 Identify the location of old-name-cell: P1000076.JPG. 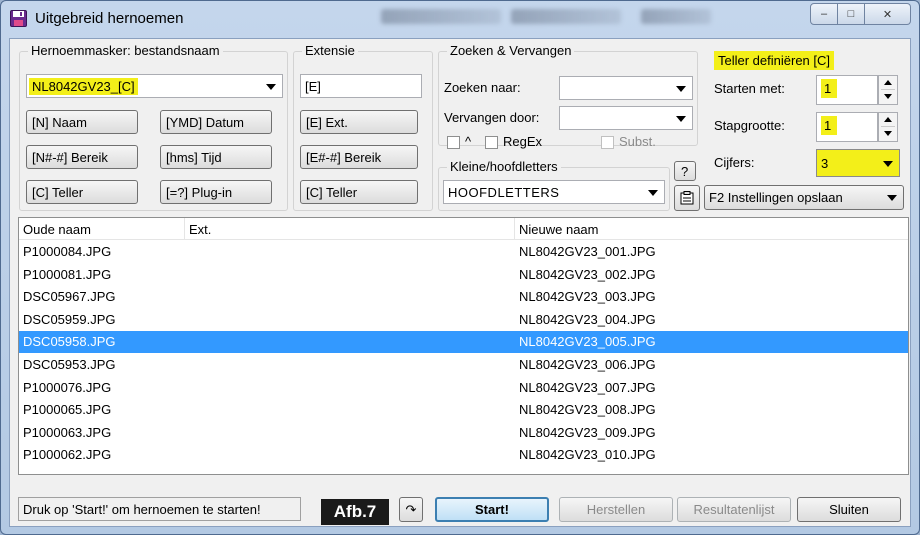
(67, 387).